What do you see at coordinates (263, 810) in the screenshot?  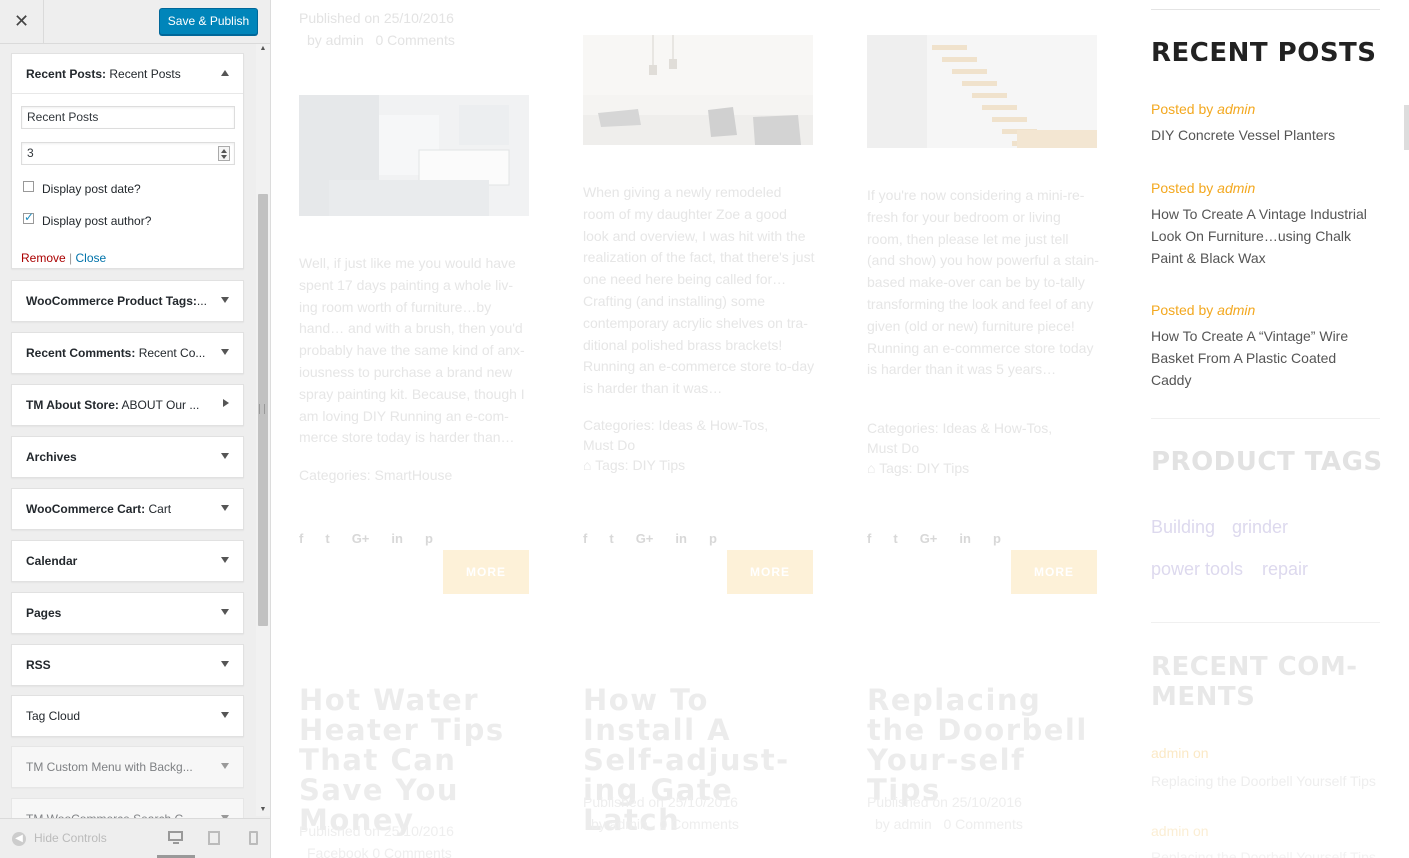 I see `scroll-down-arrow-icon: ▼` at bounding box center [263, 810].